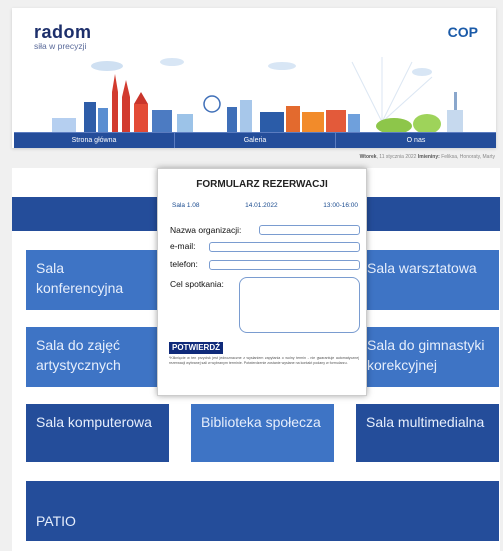 The height and width of the screenshot is (551, 503). What do you see at coordinates (262, 433) in the screenshot?
I see `tile-biblioteka: Biblioteka społecza` at bounding box center [262, 433].